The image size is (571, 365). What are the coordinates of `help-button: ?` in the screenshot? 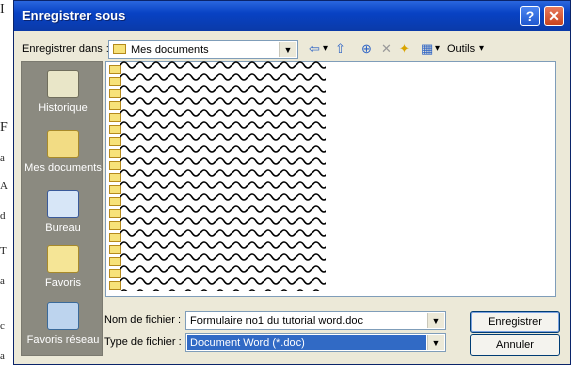 It's located at (530, 16).